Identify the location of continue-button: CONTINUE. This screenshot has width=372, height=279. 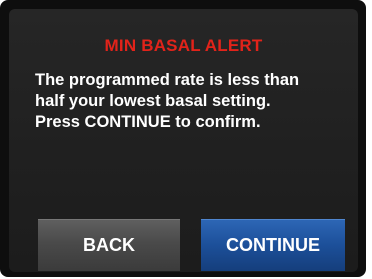
(273, 245).